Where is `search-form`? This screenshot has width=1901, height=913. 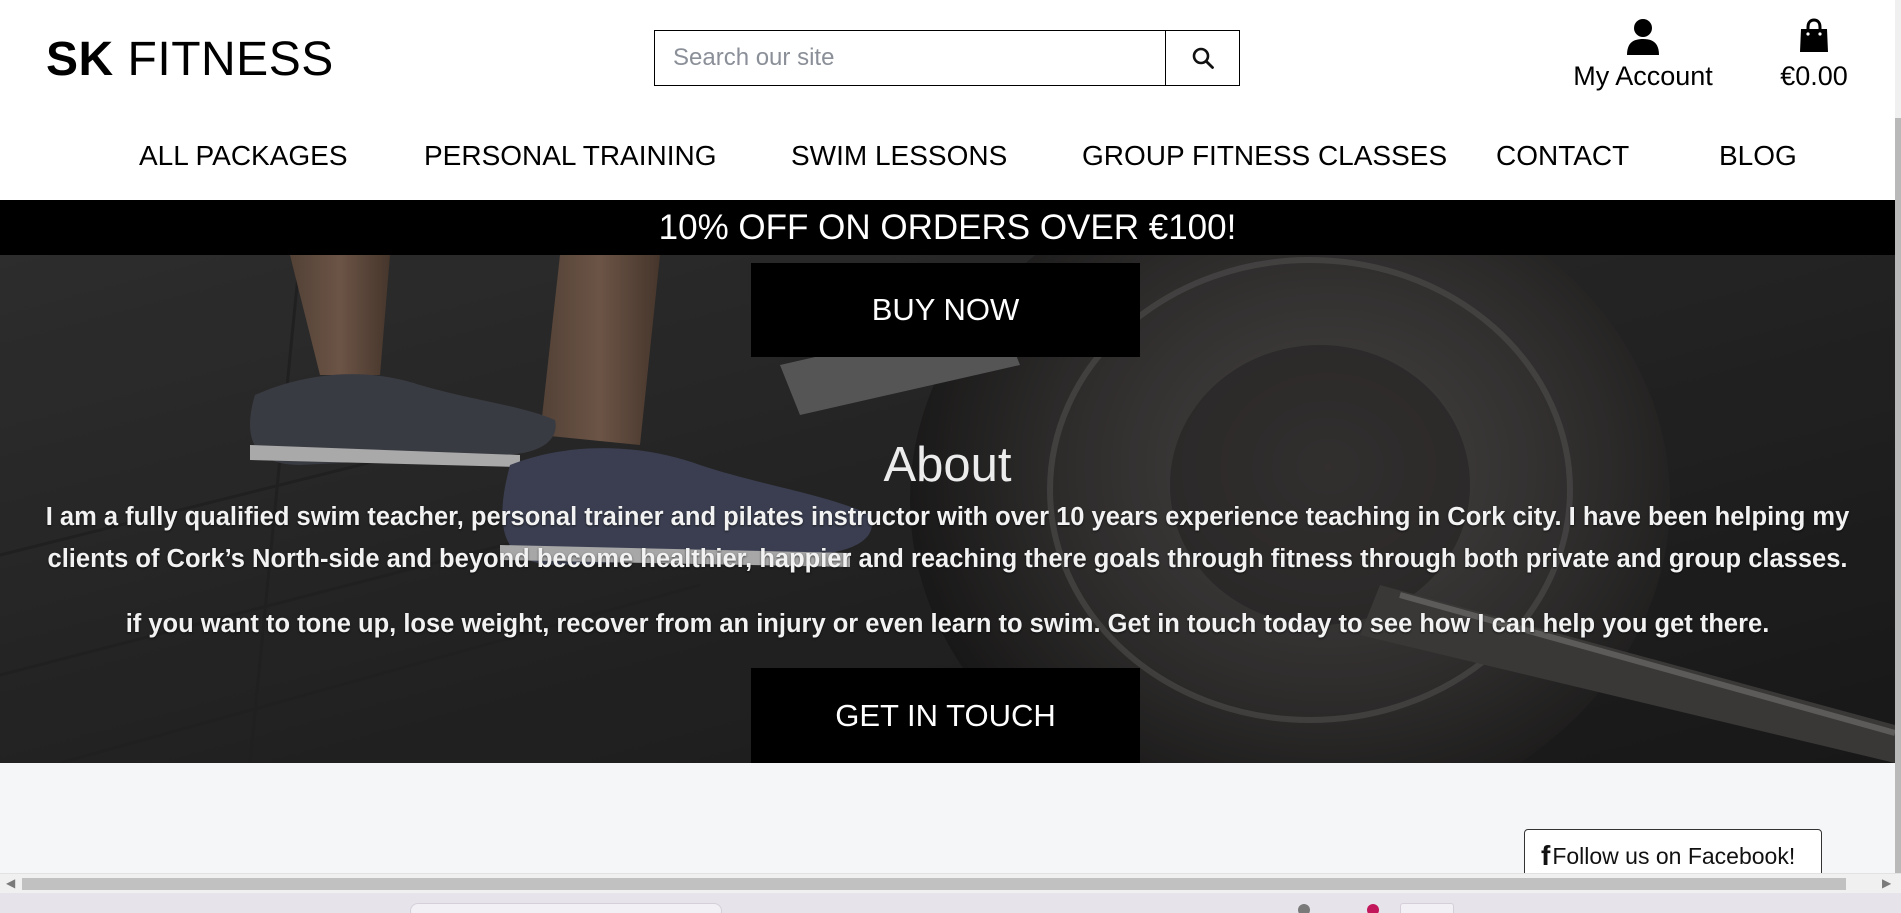
search-form is located at coordinates (947, 58).